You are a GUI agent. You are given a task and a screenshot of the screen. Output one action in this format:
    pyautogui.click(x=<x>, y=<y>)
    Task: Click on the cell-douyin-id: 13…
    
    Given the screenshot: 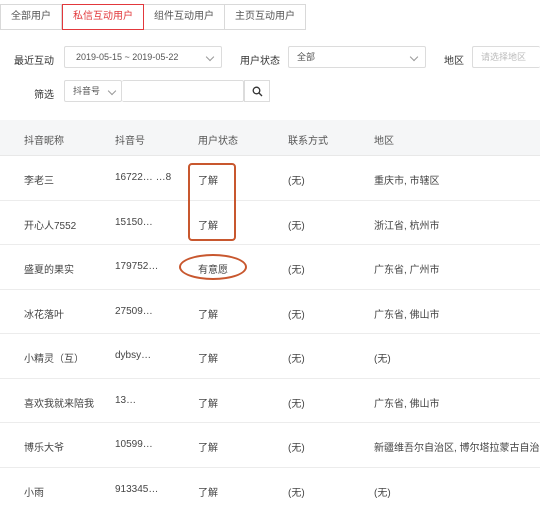 What is the action you would take?
    pyautogui.click(x=126, y=400)
    